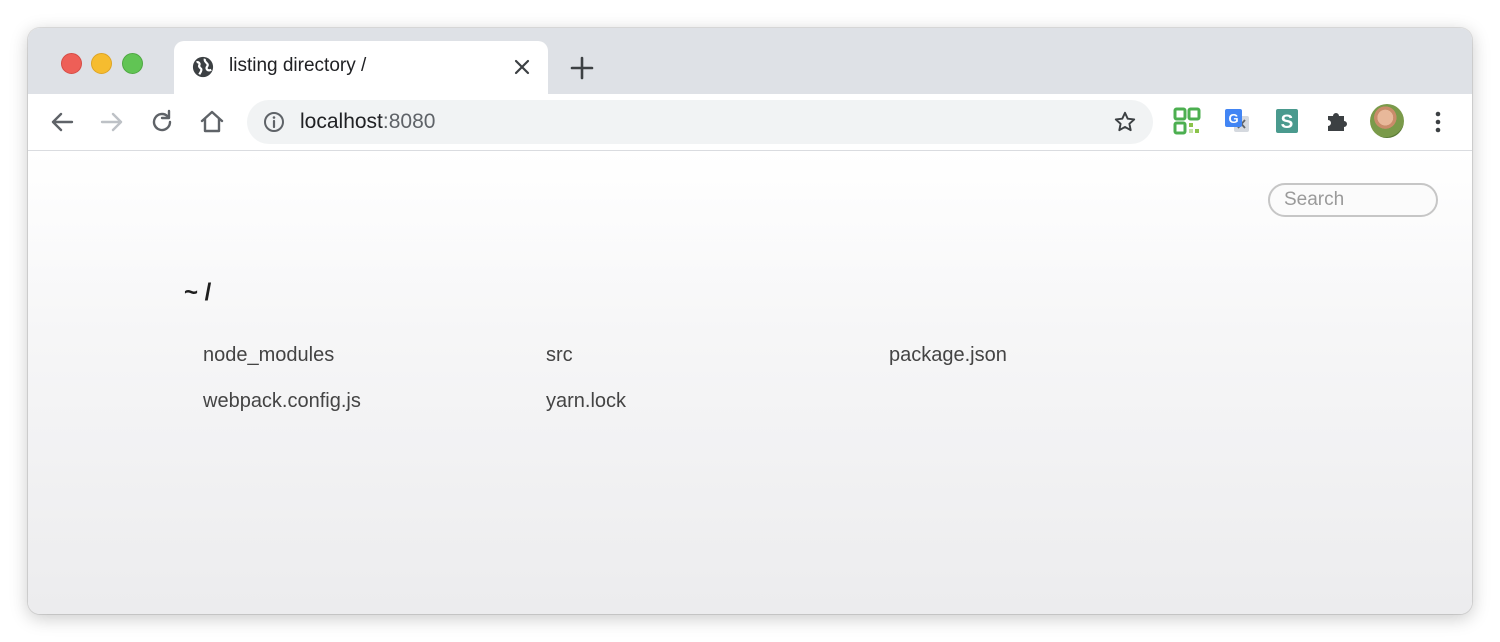  What do you see at coordinates (268, 355) in the screenshot?
I see `file-link: node_modules` at bounding box center [268, 355].